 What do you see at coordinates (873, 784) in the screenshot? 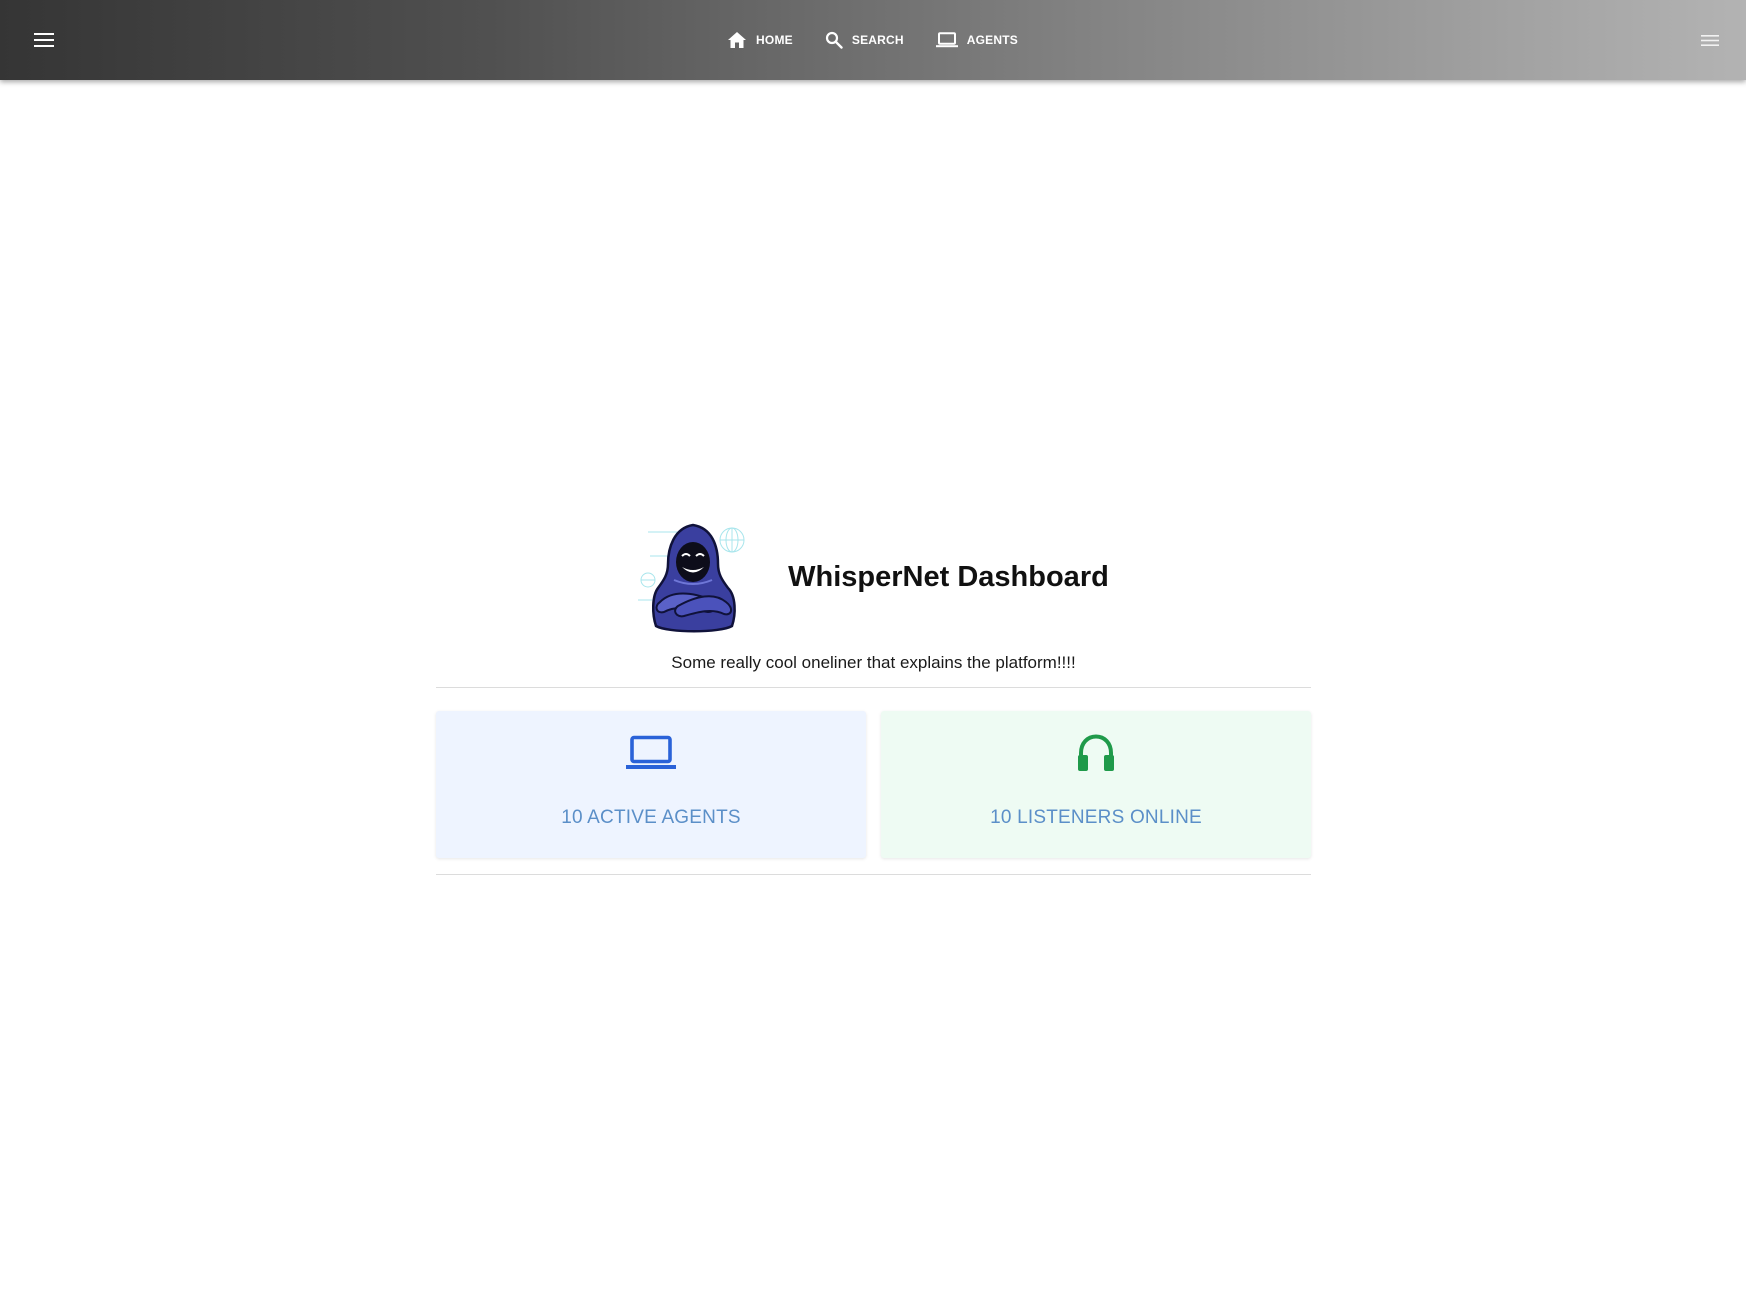
I see `stat-cards: 10 ACTIVE AGENTS 10 LISTENERS ONLINE` at bounding box center [873, 784].